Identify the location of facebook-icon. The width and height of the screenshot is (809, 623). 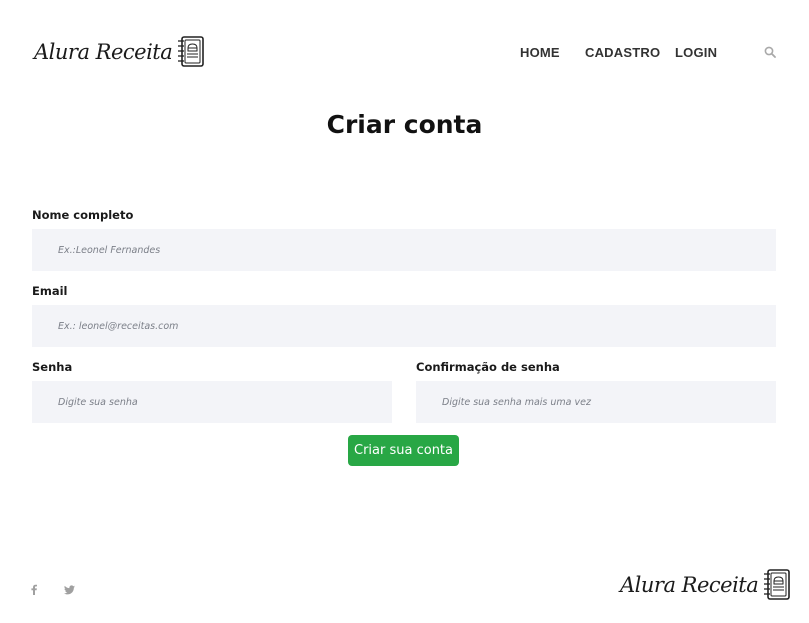
(34, 589).